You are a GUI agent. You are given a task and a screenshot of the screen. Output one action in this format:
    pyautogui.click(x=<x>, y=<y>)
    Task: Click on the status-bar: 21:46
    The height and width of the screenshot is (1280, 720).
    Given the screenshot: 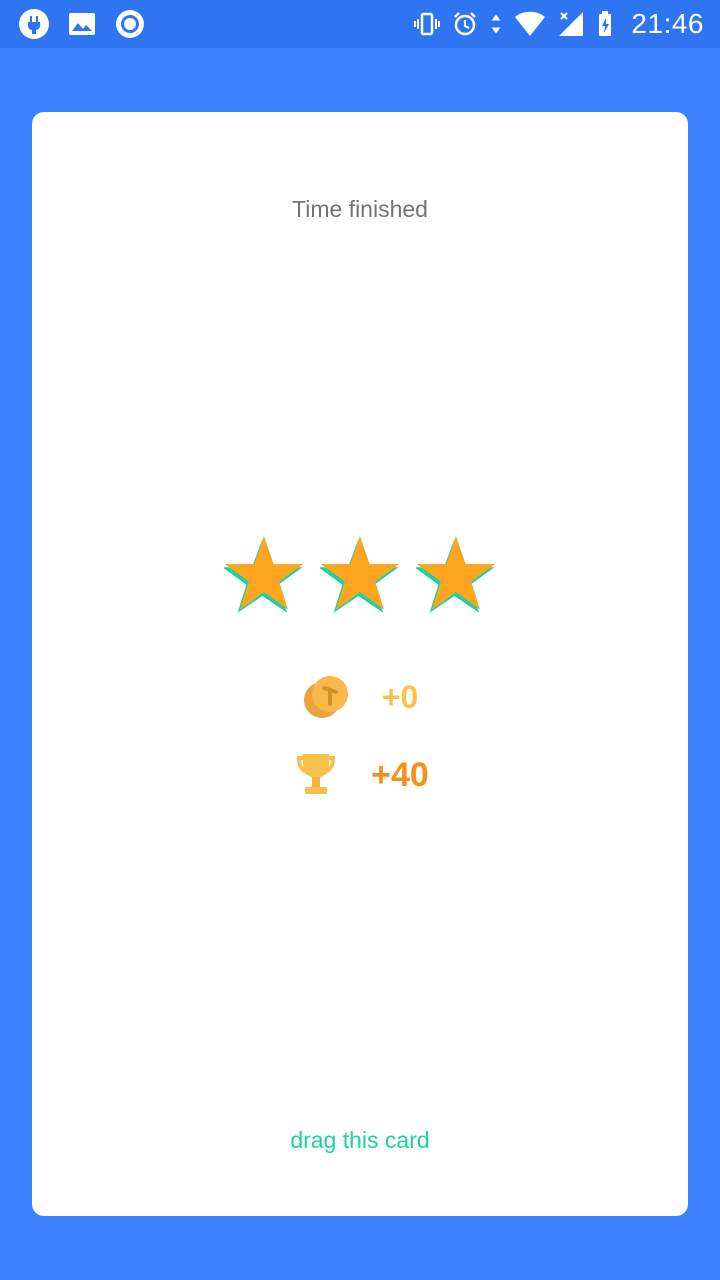 What is the action you would take?
    pyautogui.click(x=360, y=24)
    